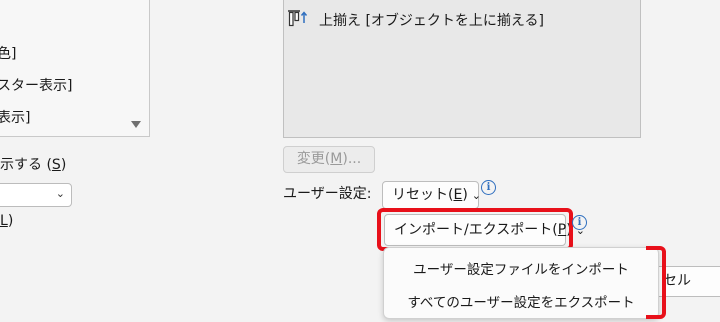  Describe the element at coordinates (521, 283) in the screenshot. I see `import-export-menu: ユーザー設定ファイルをインポート すべてのユーザー設定をエクスポート` at that location.